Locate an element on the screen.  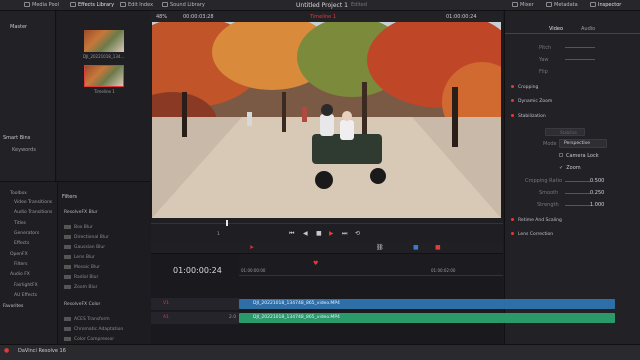
mixer-label: Mixer is located at coordinates (527, 5).